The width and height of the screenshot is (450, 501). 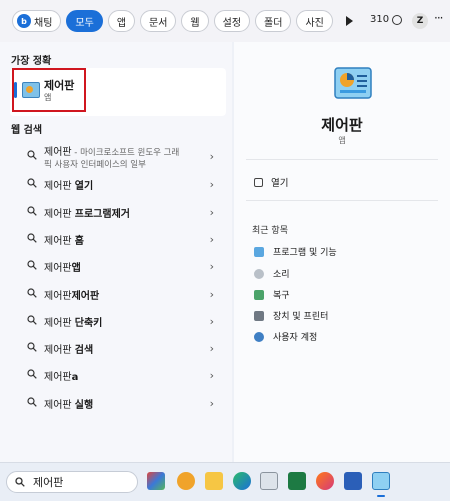 I want to click on web-result-item: 제어판 검색 ›, so click(x=118, y=349).